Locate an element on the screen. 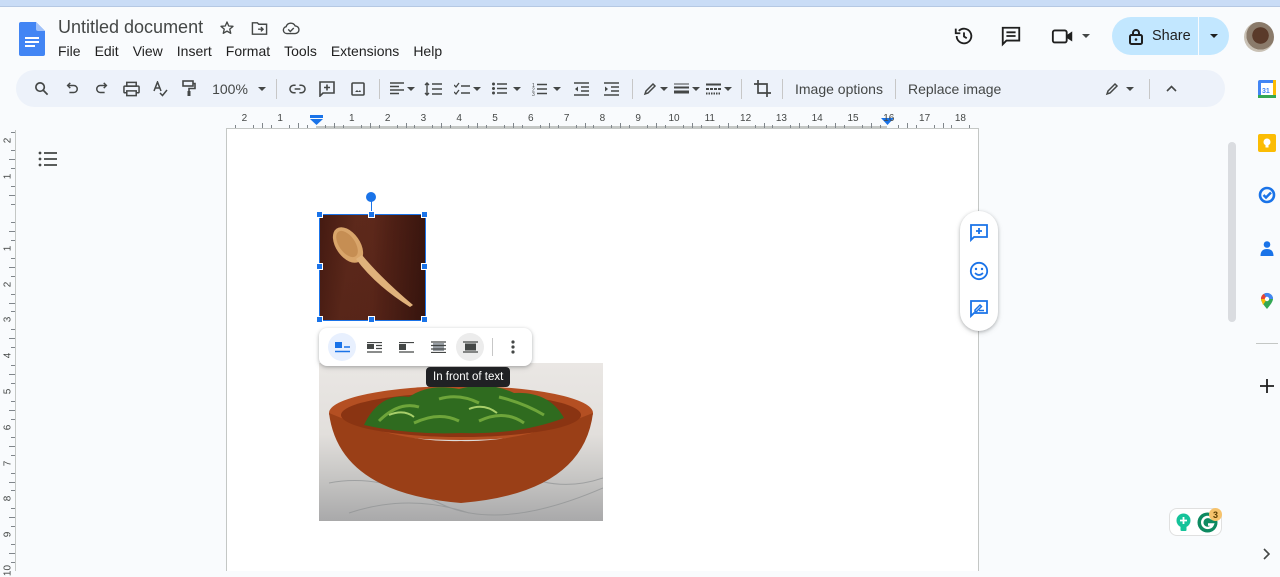 Image resolution: width=1280 pixels, height=577 pixels. wrap-in-line-button is located at coordinates (342, 347).